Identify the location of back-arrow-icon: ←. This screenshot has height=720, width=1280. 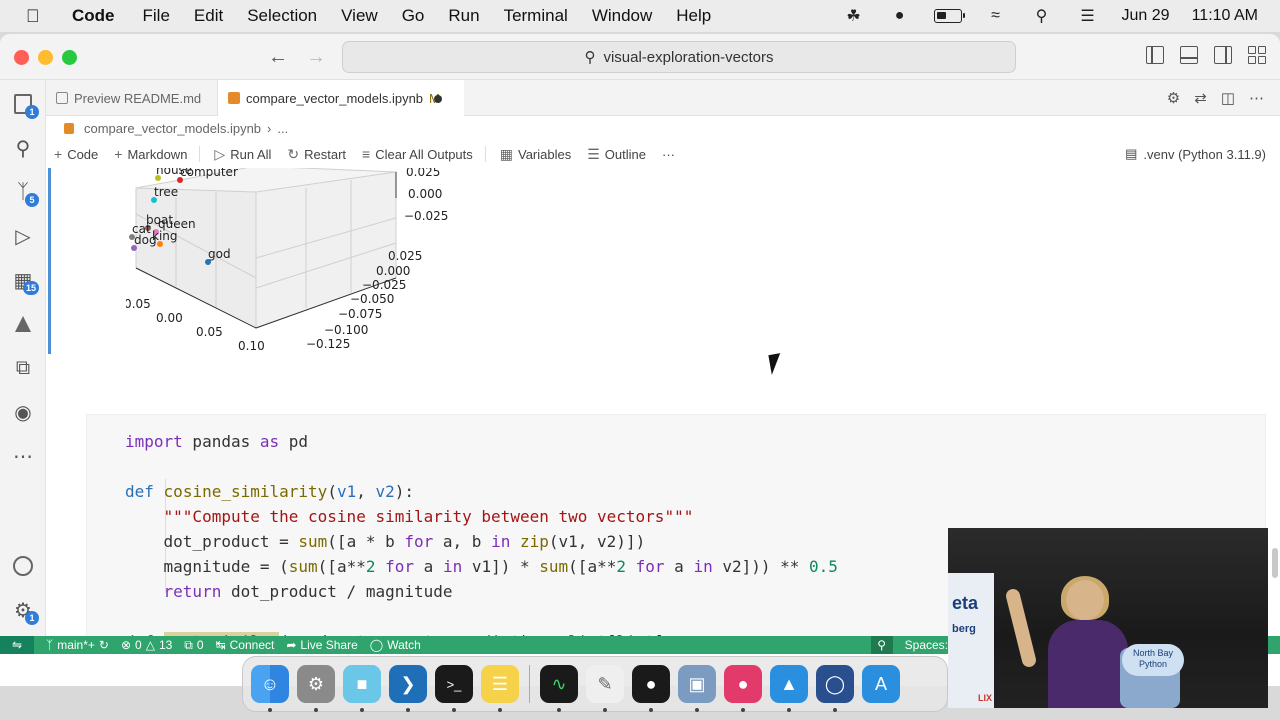
(278, 57).